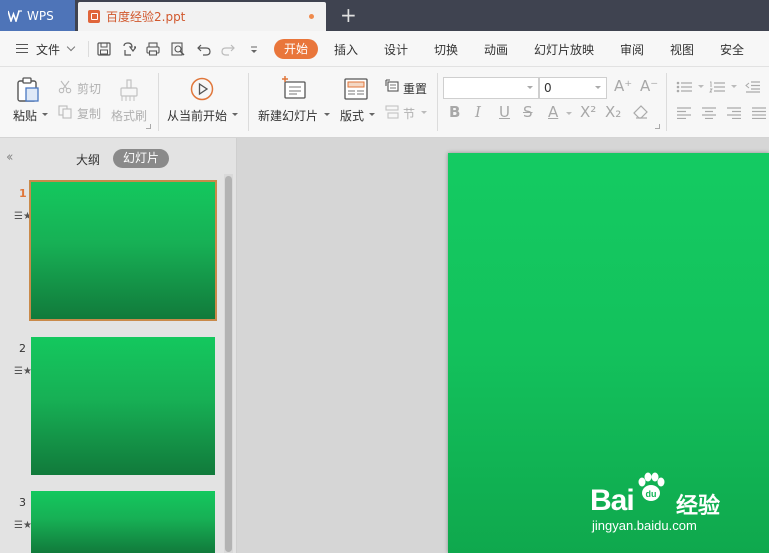 This screenshot has height=553, width=769. What do you see at coordinates (15, 15) in the screenshot?
I see `wps-logo-icon` at bounding box center [15, 15].